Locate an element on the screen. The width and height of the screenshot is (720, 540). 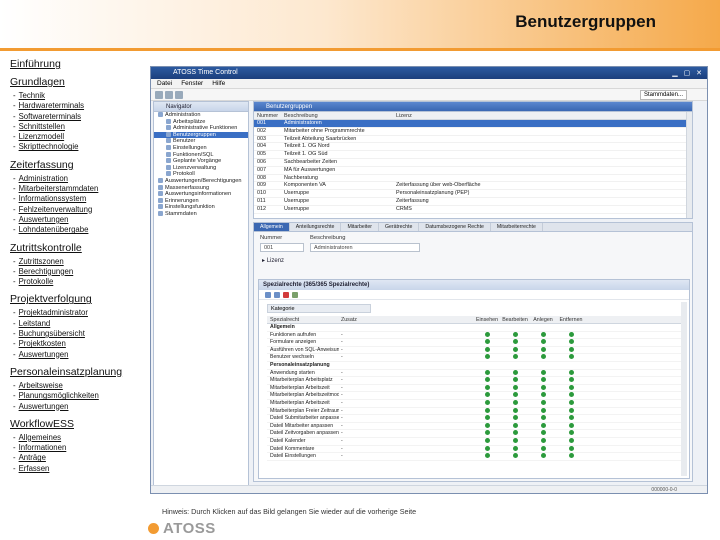
table-row: 002 Mitarbeiter ohne Programmrechte is located at coordinates (473, 132).